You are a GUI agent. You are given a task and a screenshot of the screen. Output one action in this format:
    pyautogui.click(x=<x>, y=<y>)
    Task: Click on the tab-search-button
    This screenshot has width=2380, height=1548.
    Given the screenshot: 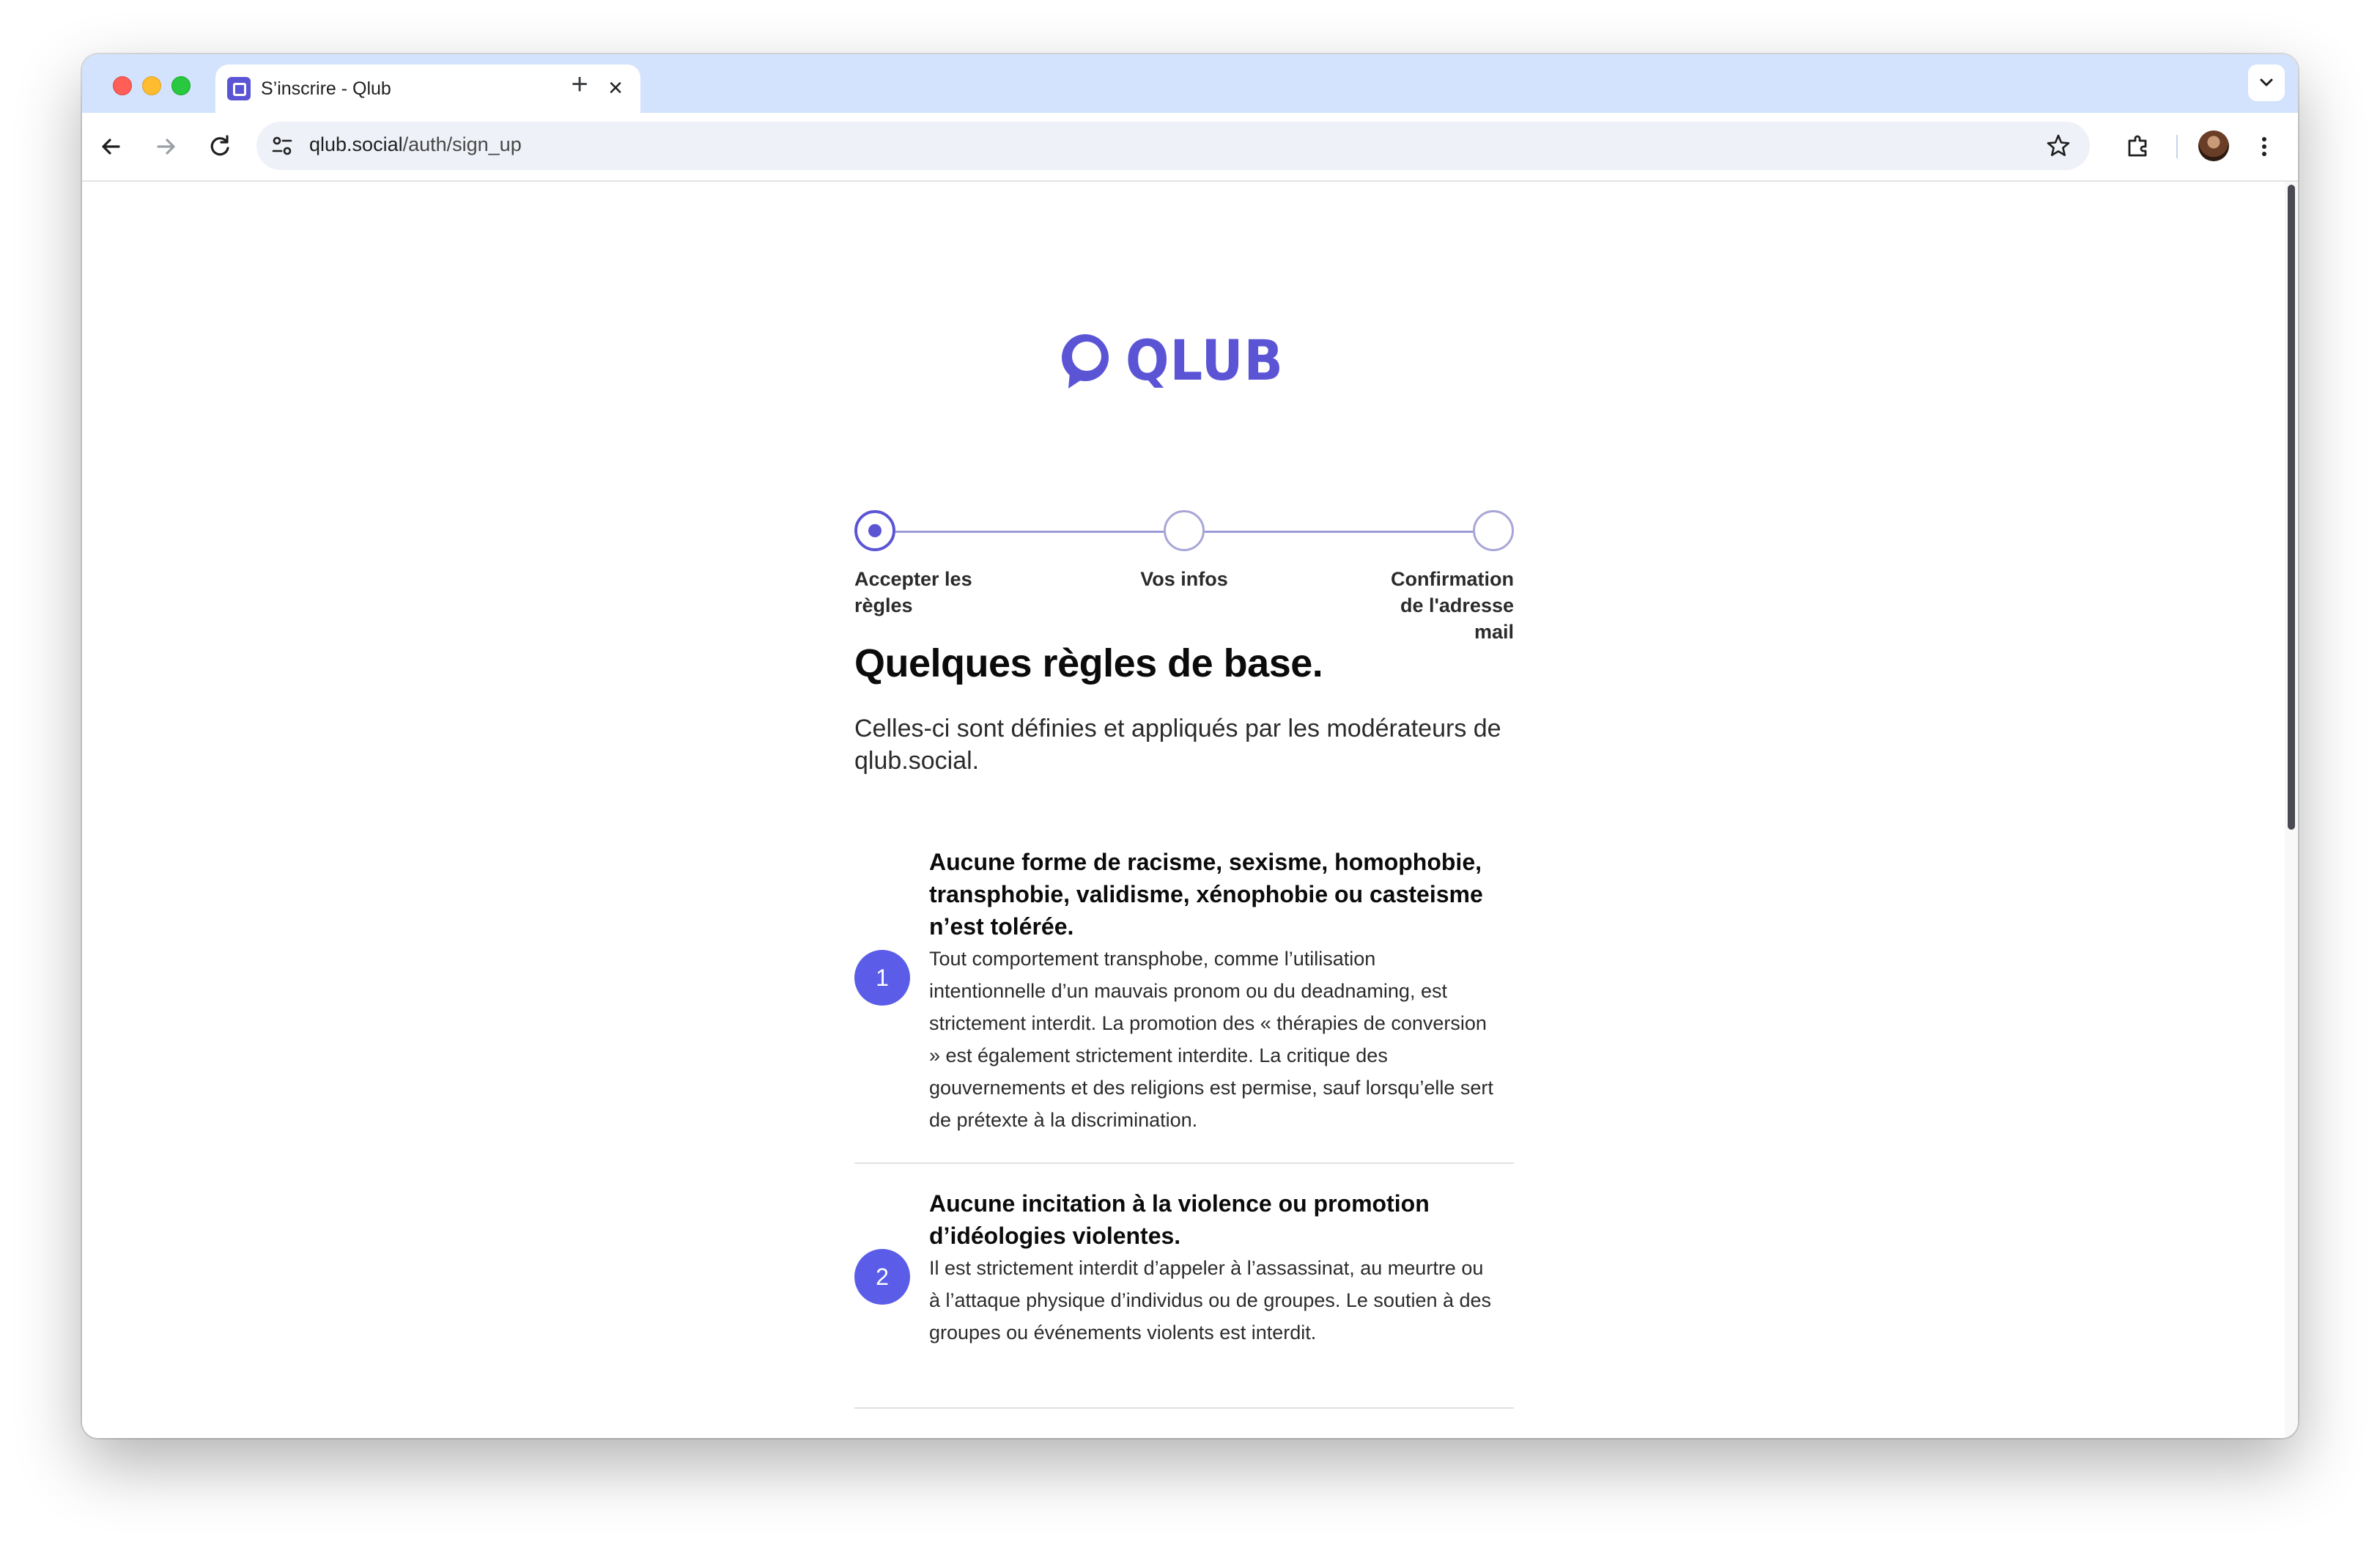 What is the action you would take?
    pyautogui.click(x=2266, y=82)
    